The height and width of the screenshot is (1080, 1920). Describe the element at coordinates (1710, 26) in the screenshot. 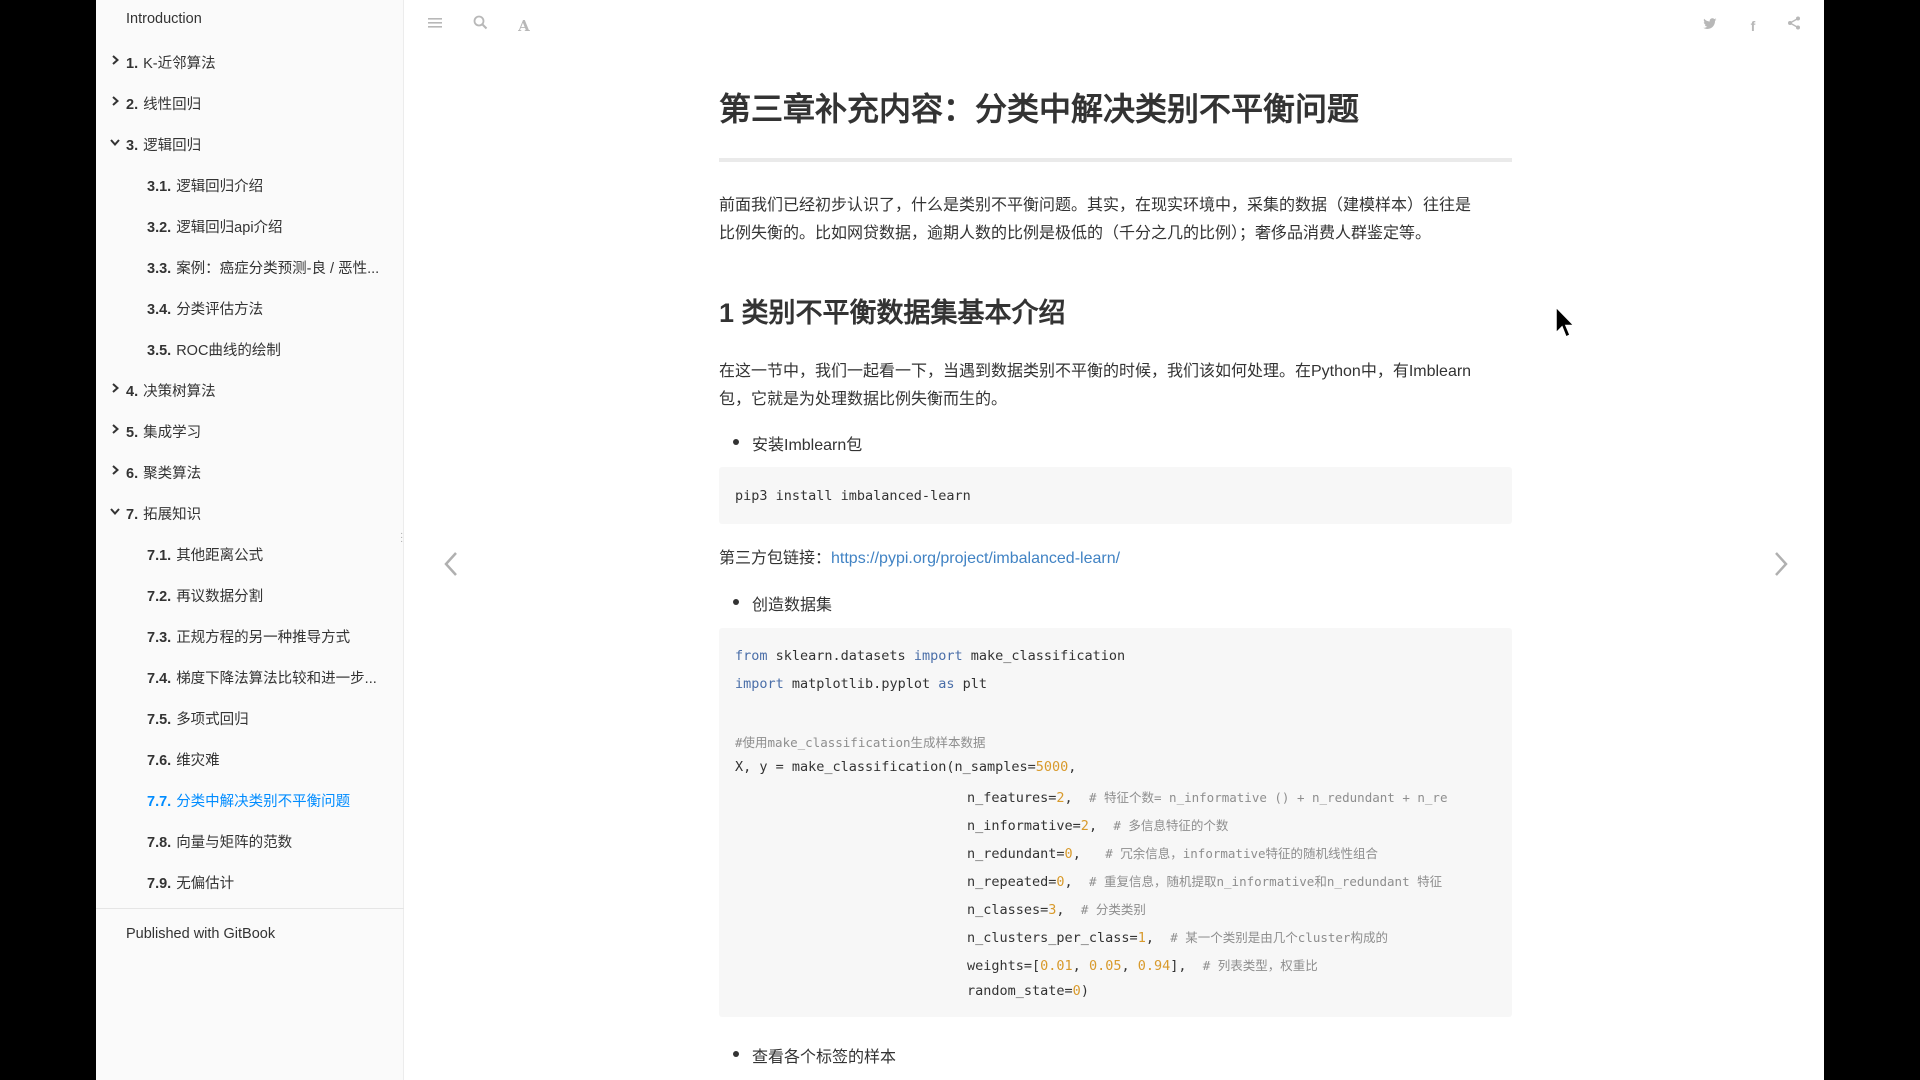

I see `twitter-icon` at that location.